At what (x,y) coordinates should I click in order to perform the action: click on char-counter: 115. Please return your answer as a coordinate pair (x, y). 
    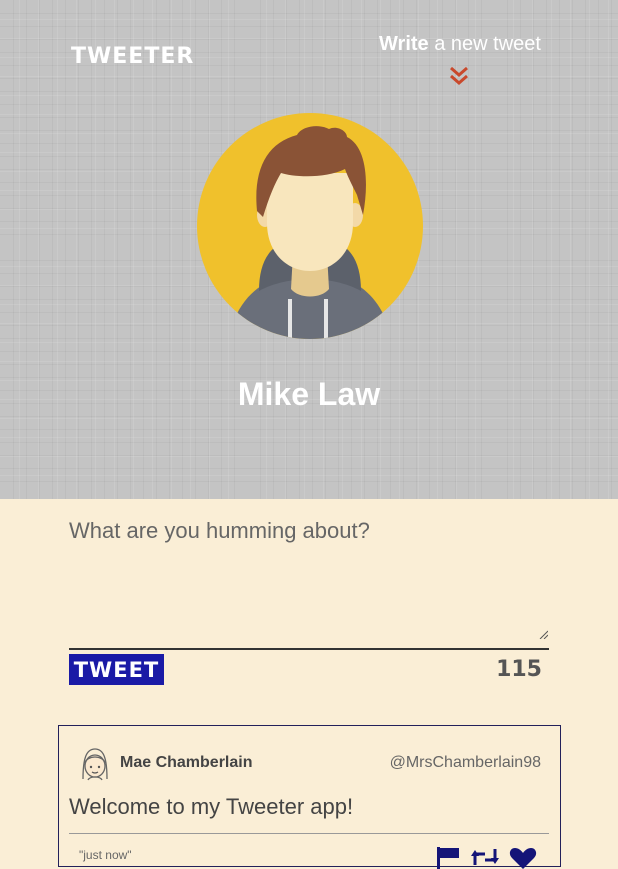
    Looking at the image, I should click on (519, 669).